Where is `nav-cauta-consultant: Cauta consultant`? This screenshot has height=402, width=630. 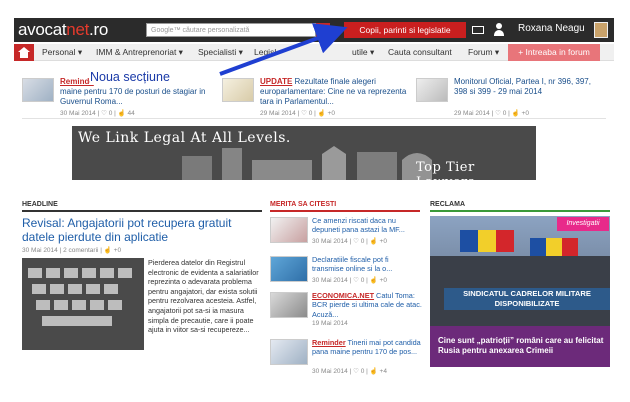
nav-cauta-consultant: Cauta consultant is located at coordinates (420, 52).